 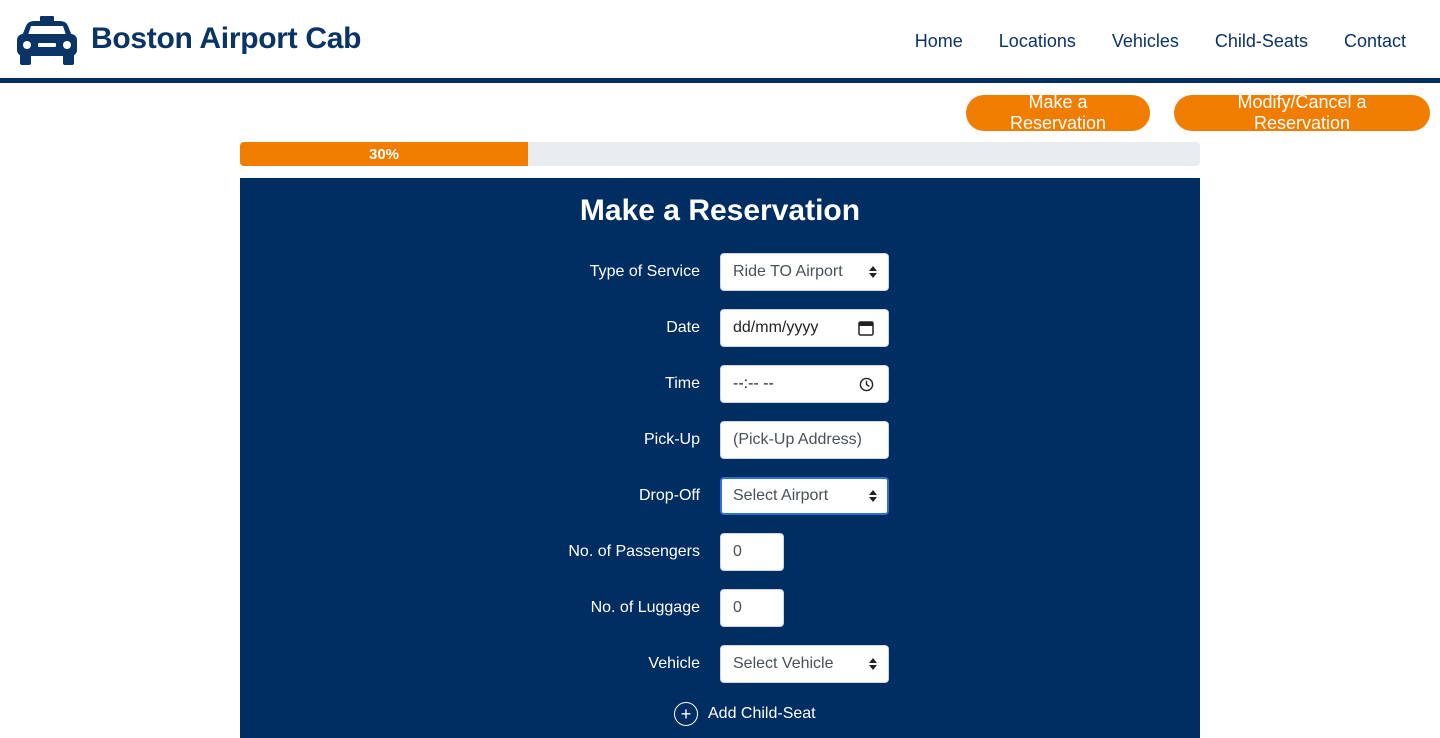 What do you see at coordinates (671, 439) in the screenshot?
I see `pickup-label: Pick-Up` at bounding box center [671, 439].